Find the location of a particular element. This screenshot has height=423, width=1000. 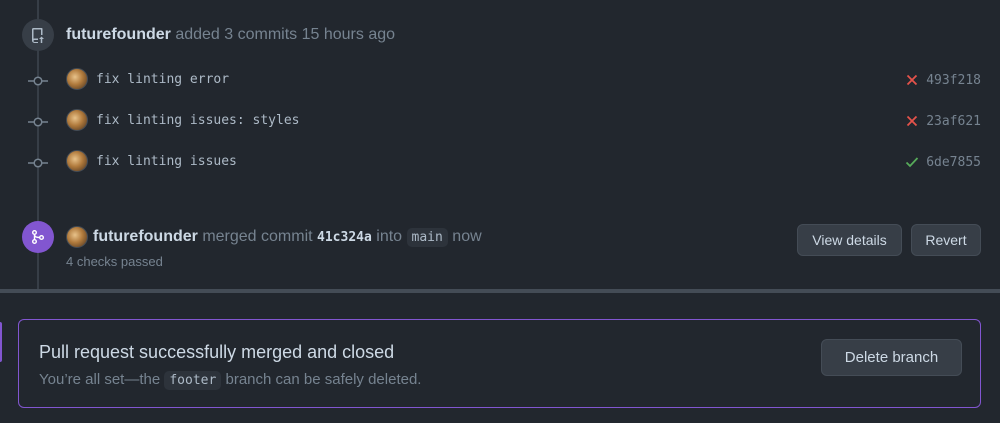

commit-status: 493f218 is located at coordinates (942, 80).